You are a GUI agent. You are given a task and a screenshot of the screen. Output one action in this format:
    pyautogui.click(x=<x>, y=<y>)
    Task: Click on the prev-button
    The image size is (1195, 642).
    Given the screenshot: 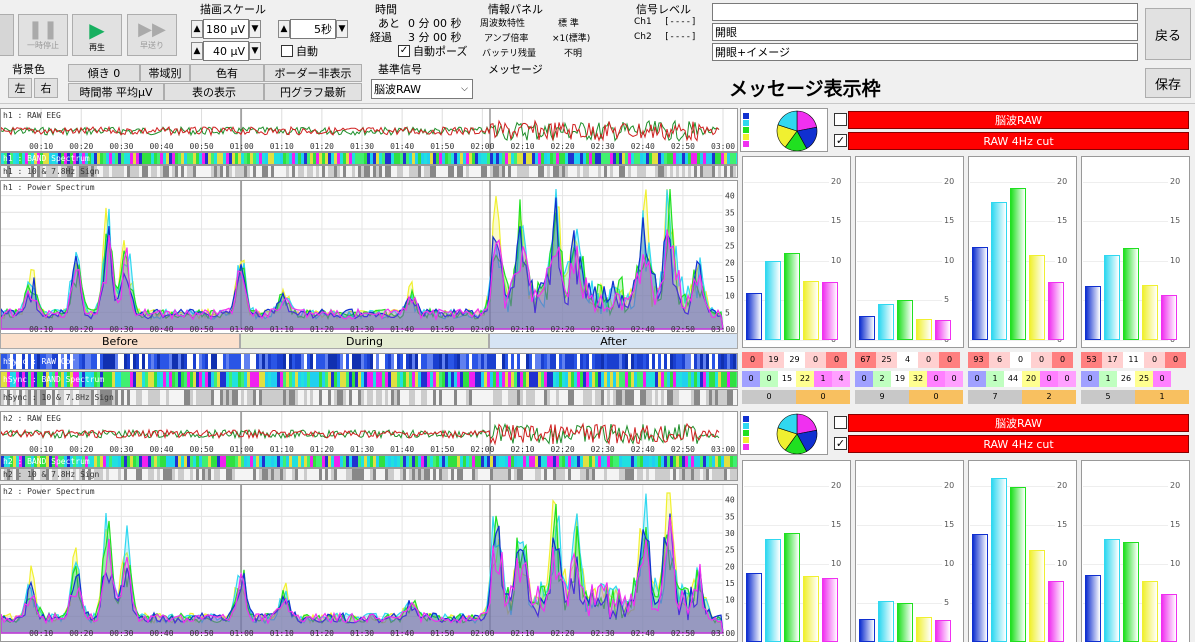 What is the action you would take?
    pyautogui.click(x=7, y=35)
    